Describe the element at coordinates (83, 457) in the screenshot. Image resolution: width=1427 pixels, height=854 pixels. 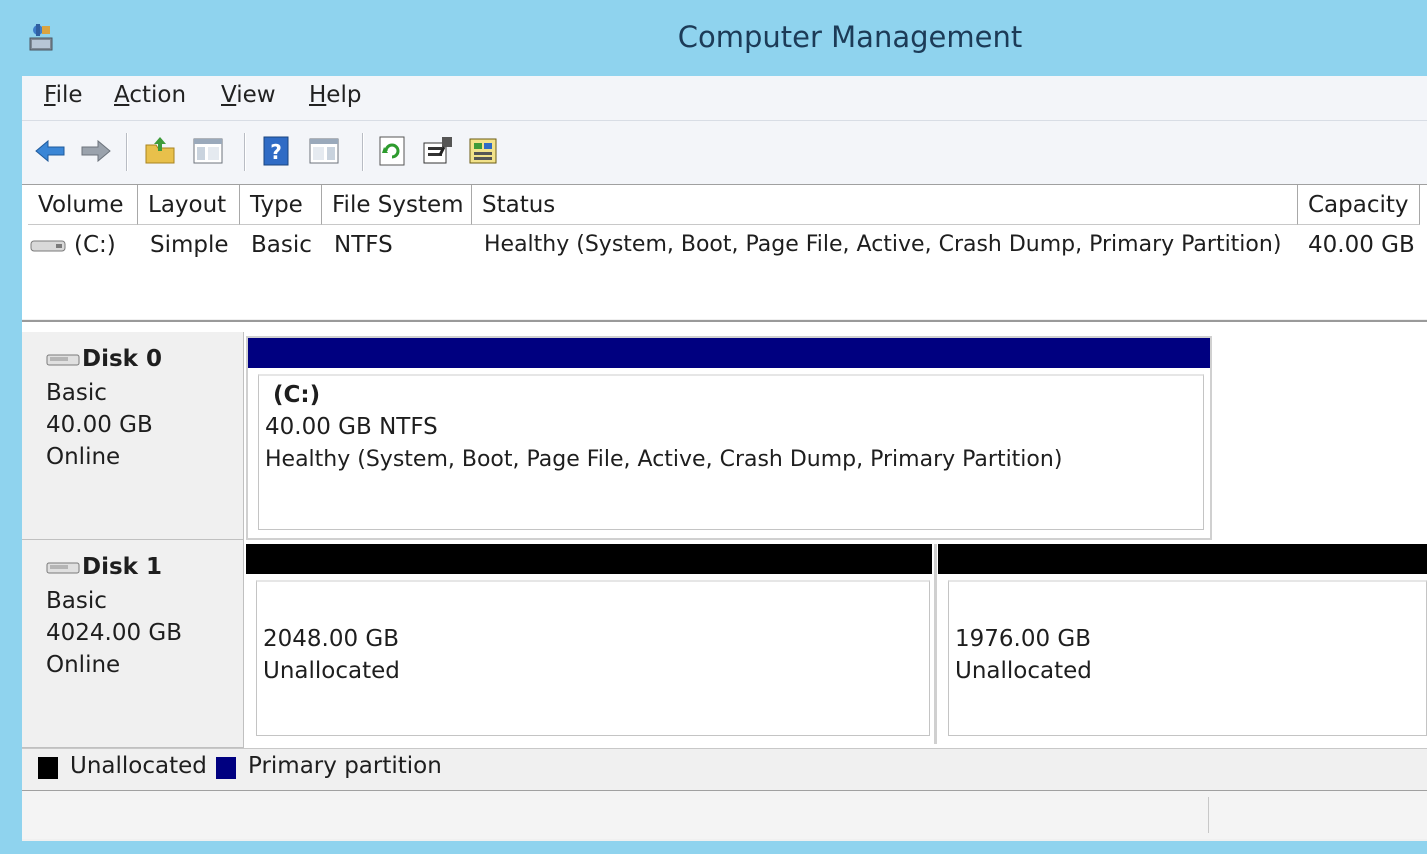
I see `disk-0-state: Online` at that location.